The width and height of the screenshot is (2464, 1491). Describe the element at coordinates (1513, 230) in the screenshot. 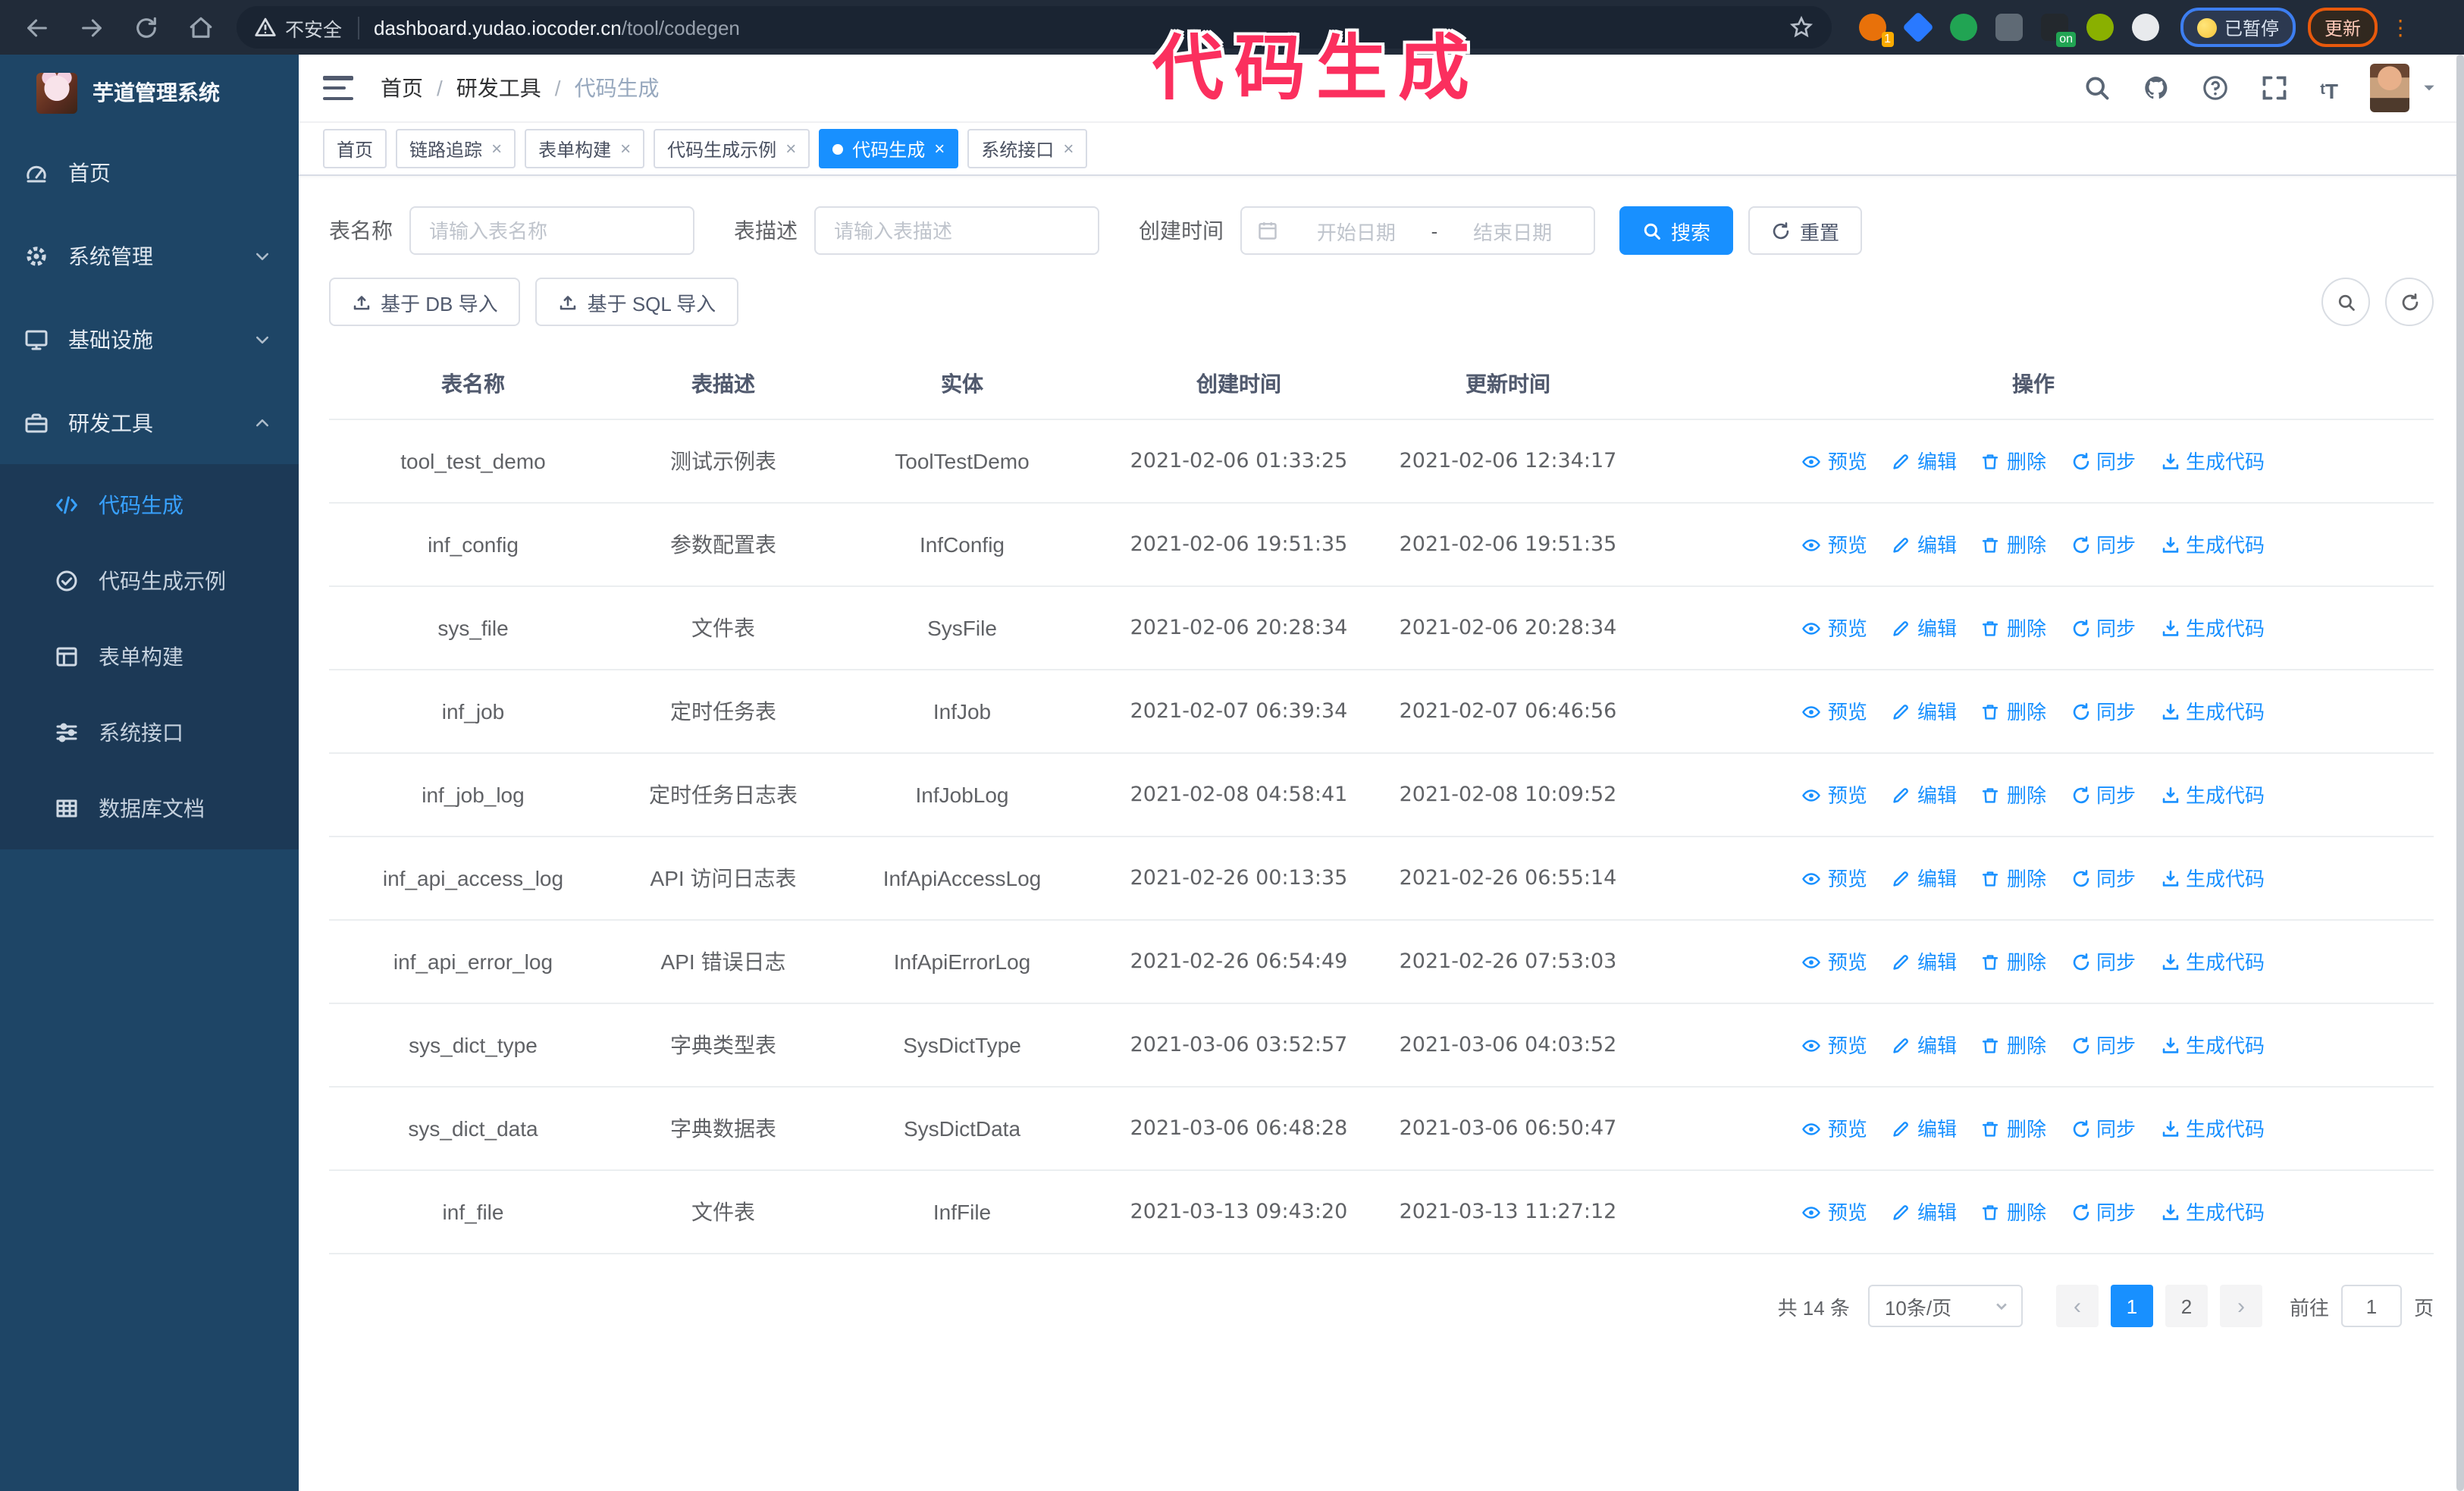

I see `end-date-placeholder: 结束日期` at that location.